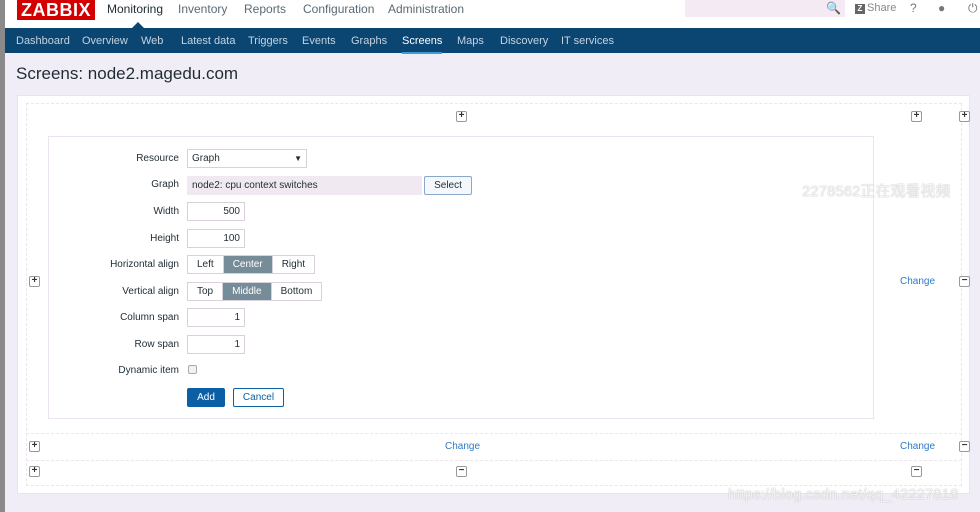 The image size is (980, 512). What do you see at coordinates (843, 494) in the screenshot?
I see `blog-watermark: https://blog.csdn.net/qq_42227818` at bounding box center [843, 494].